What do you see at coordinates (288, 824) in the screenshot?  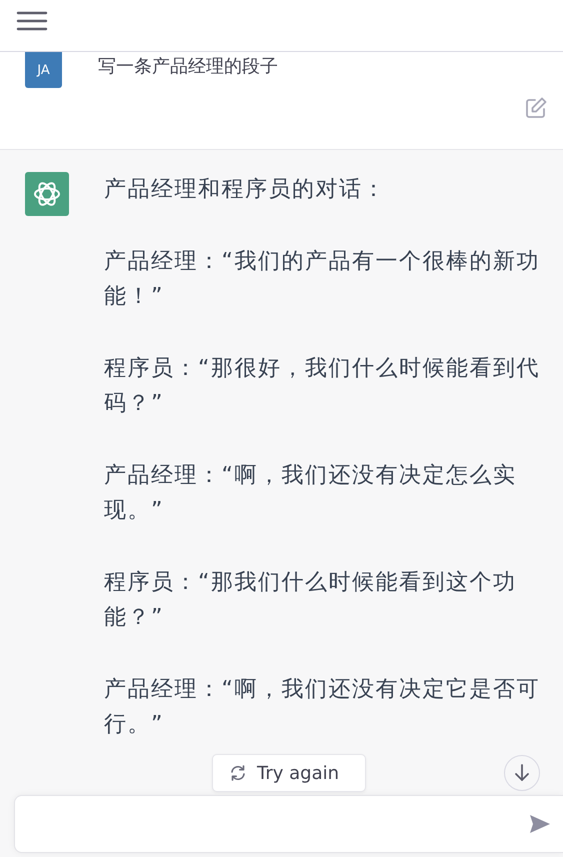 I see `message-input` at bounding box center [288, 824].